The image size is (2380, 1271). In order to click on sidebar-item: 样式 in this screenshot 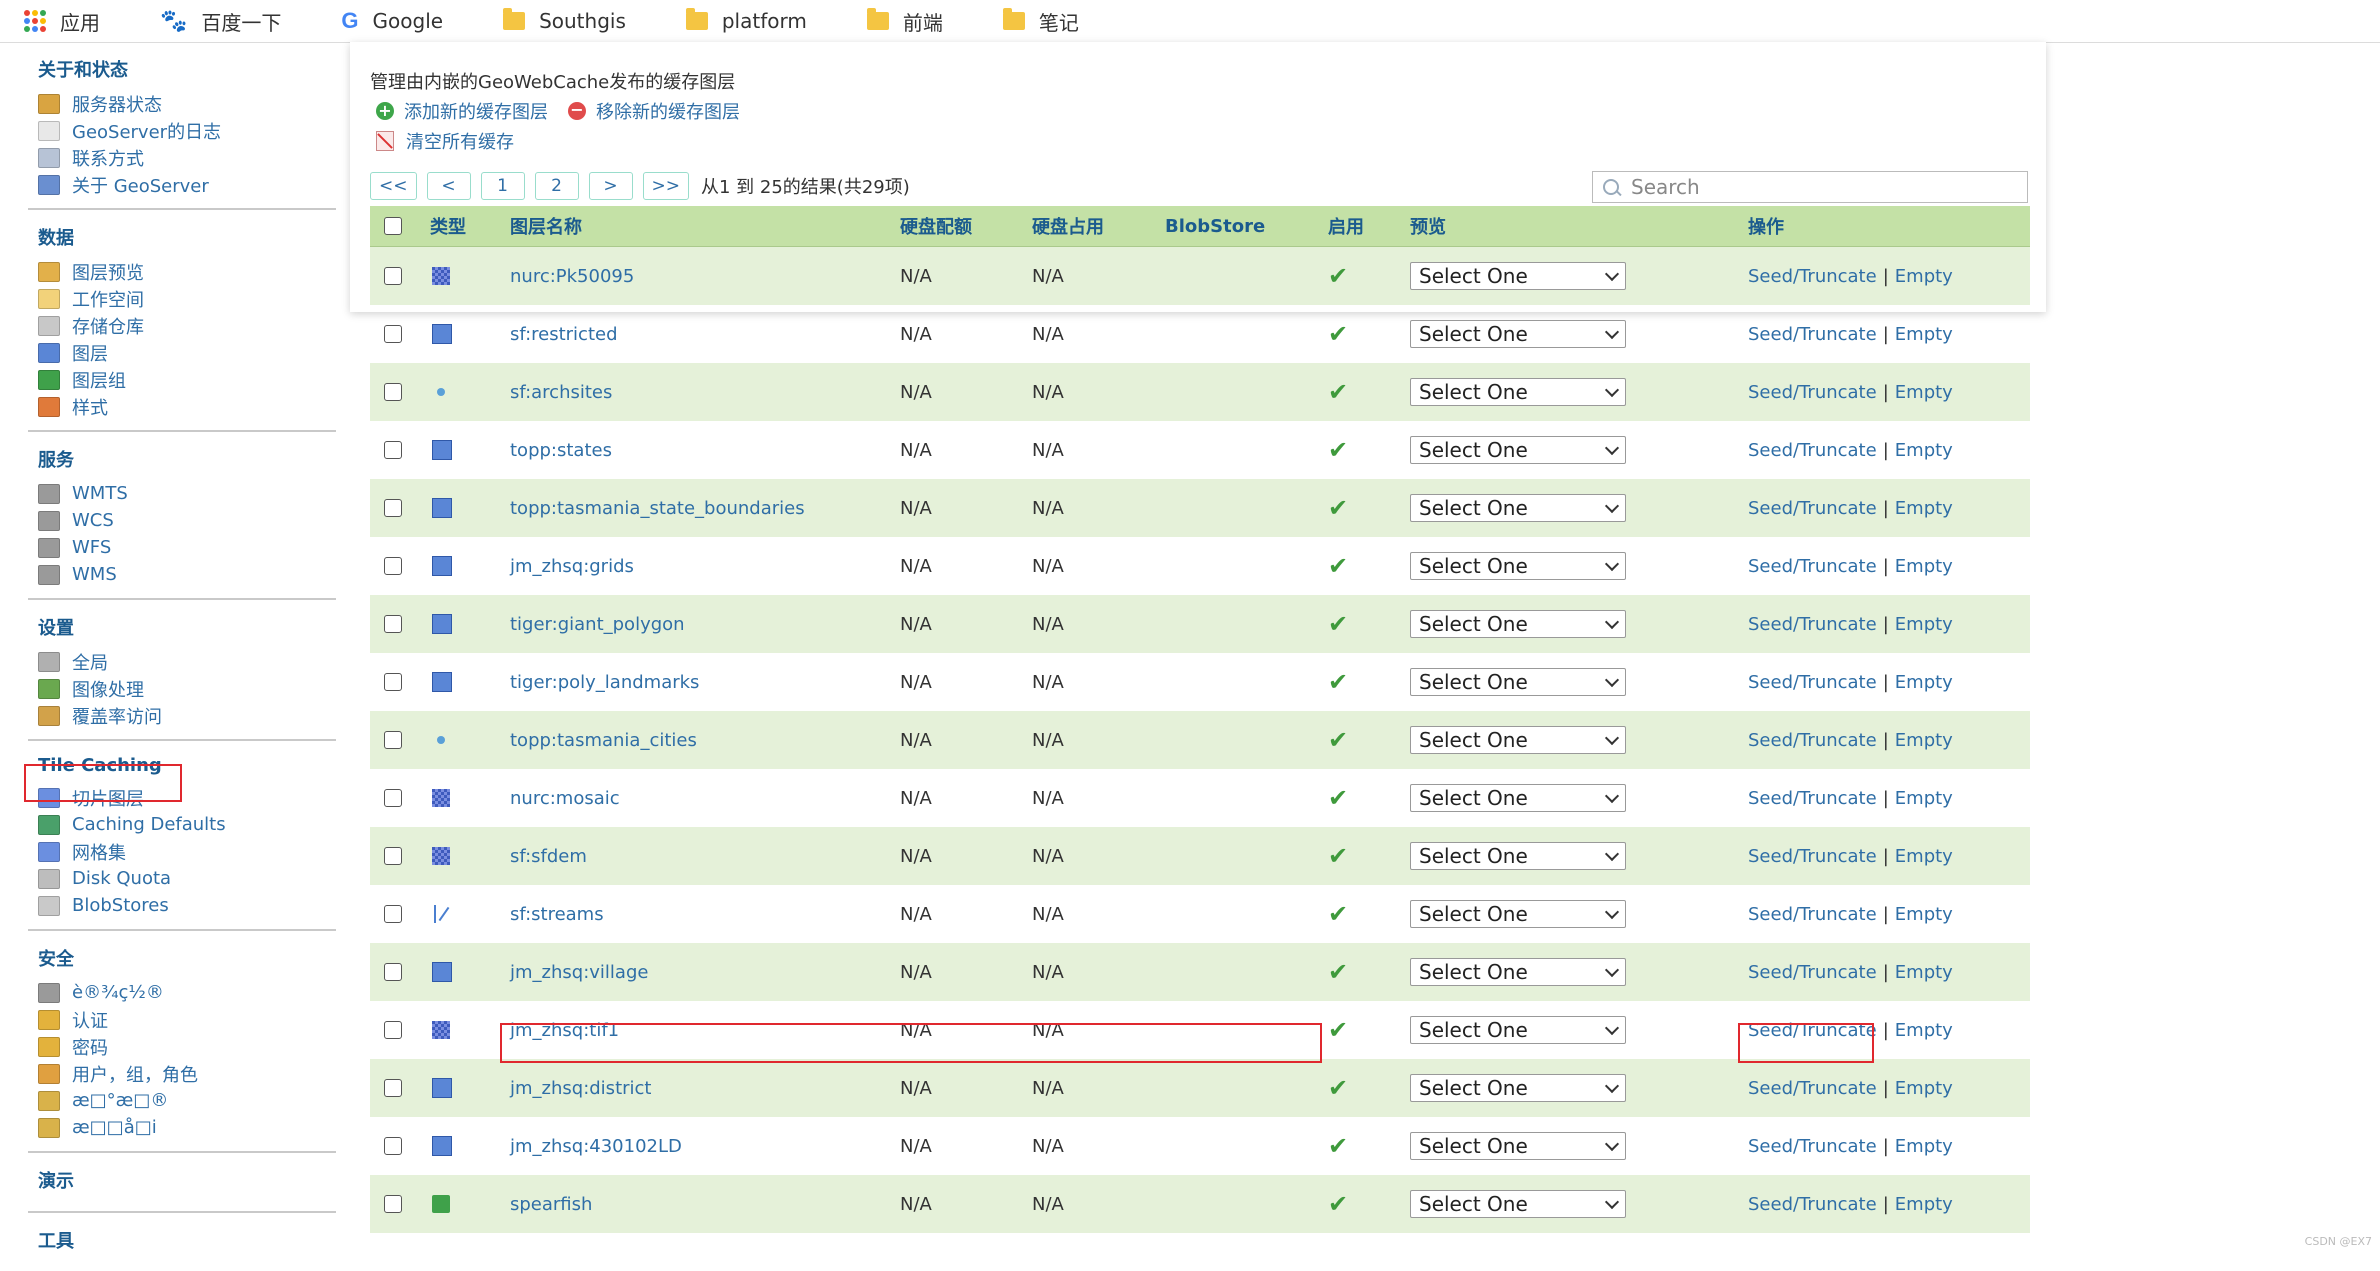, I will do `click(183, 406)`.